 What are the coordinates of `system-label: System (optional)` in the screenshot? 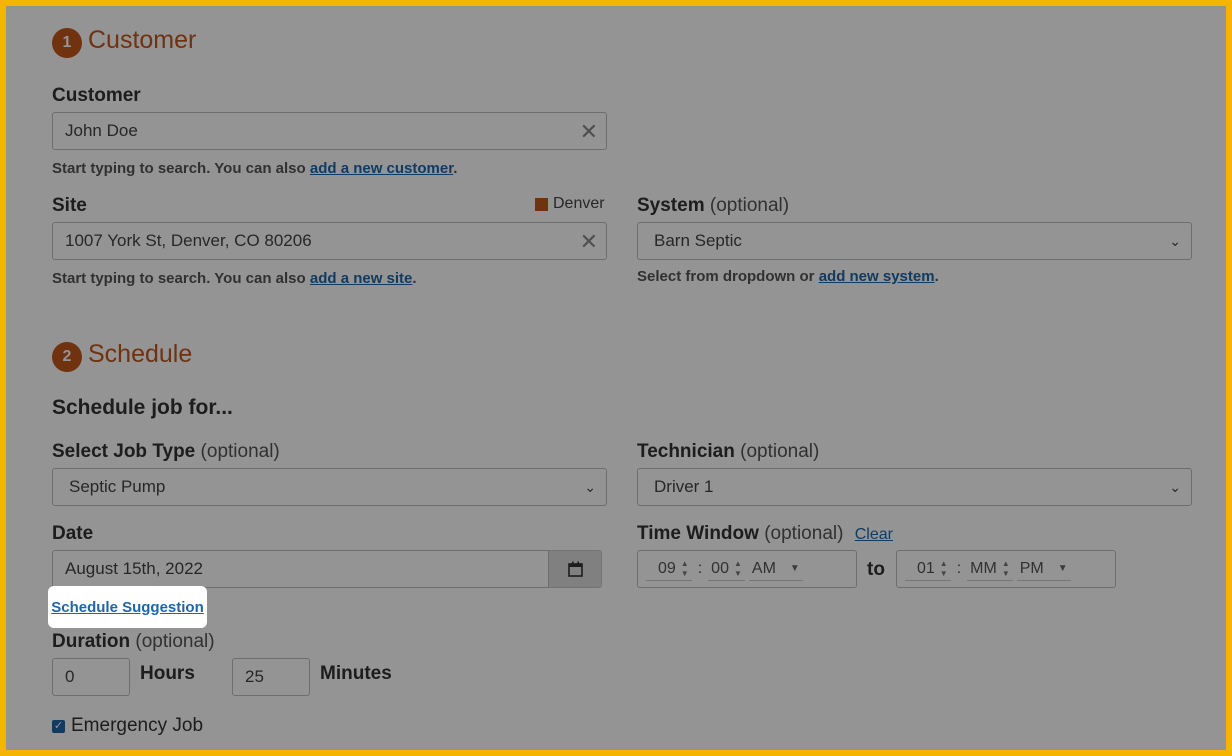 It's located at (713, 206).